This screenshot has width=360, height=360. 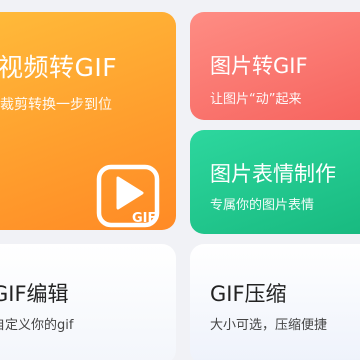 What do you see at coordinates (259, 66) in the screenshot?
I see `image-to-gif-title: 图片转GIF` at bounding box center [259, 66].